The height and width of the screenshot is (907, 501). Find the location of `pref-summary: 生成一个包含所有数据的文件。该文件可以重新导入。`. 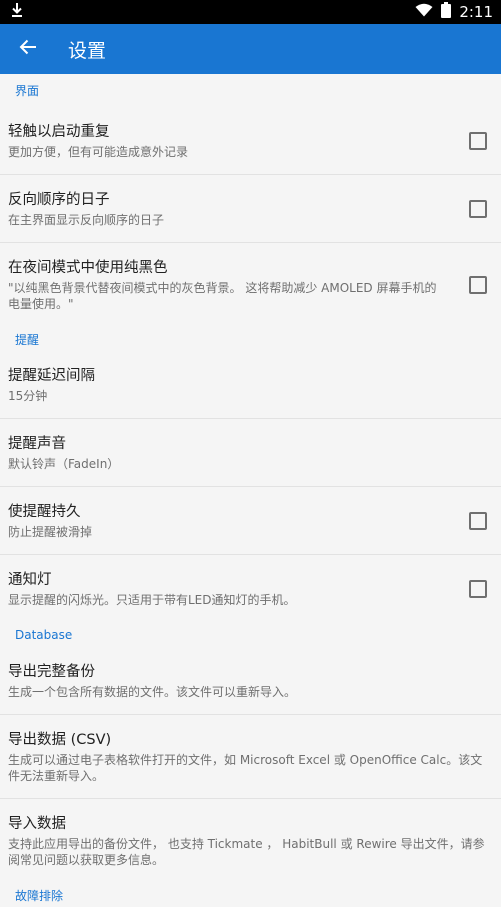

pref-summary: 生成一个包含所有数据的文件。该文件可以重新导入。 is located at coordinates (152, 691).